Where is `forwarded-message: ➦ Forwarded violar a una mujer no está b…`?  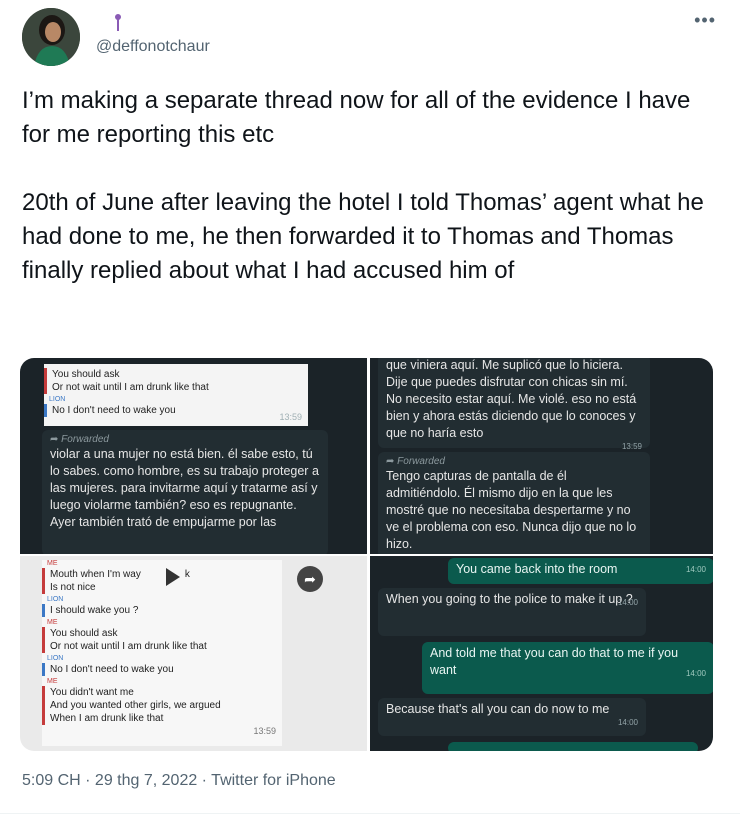
forwarded-message: ➦ Forwarded violar a una mujer no está b… is located at coordinates (185, 492).